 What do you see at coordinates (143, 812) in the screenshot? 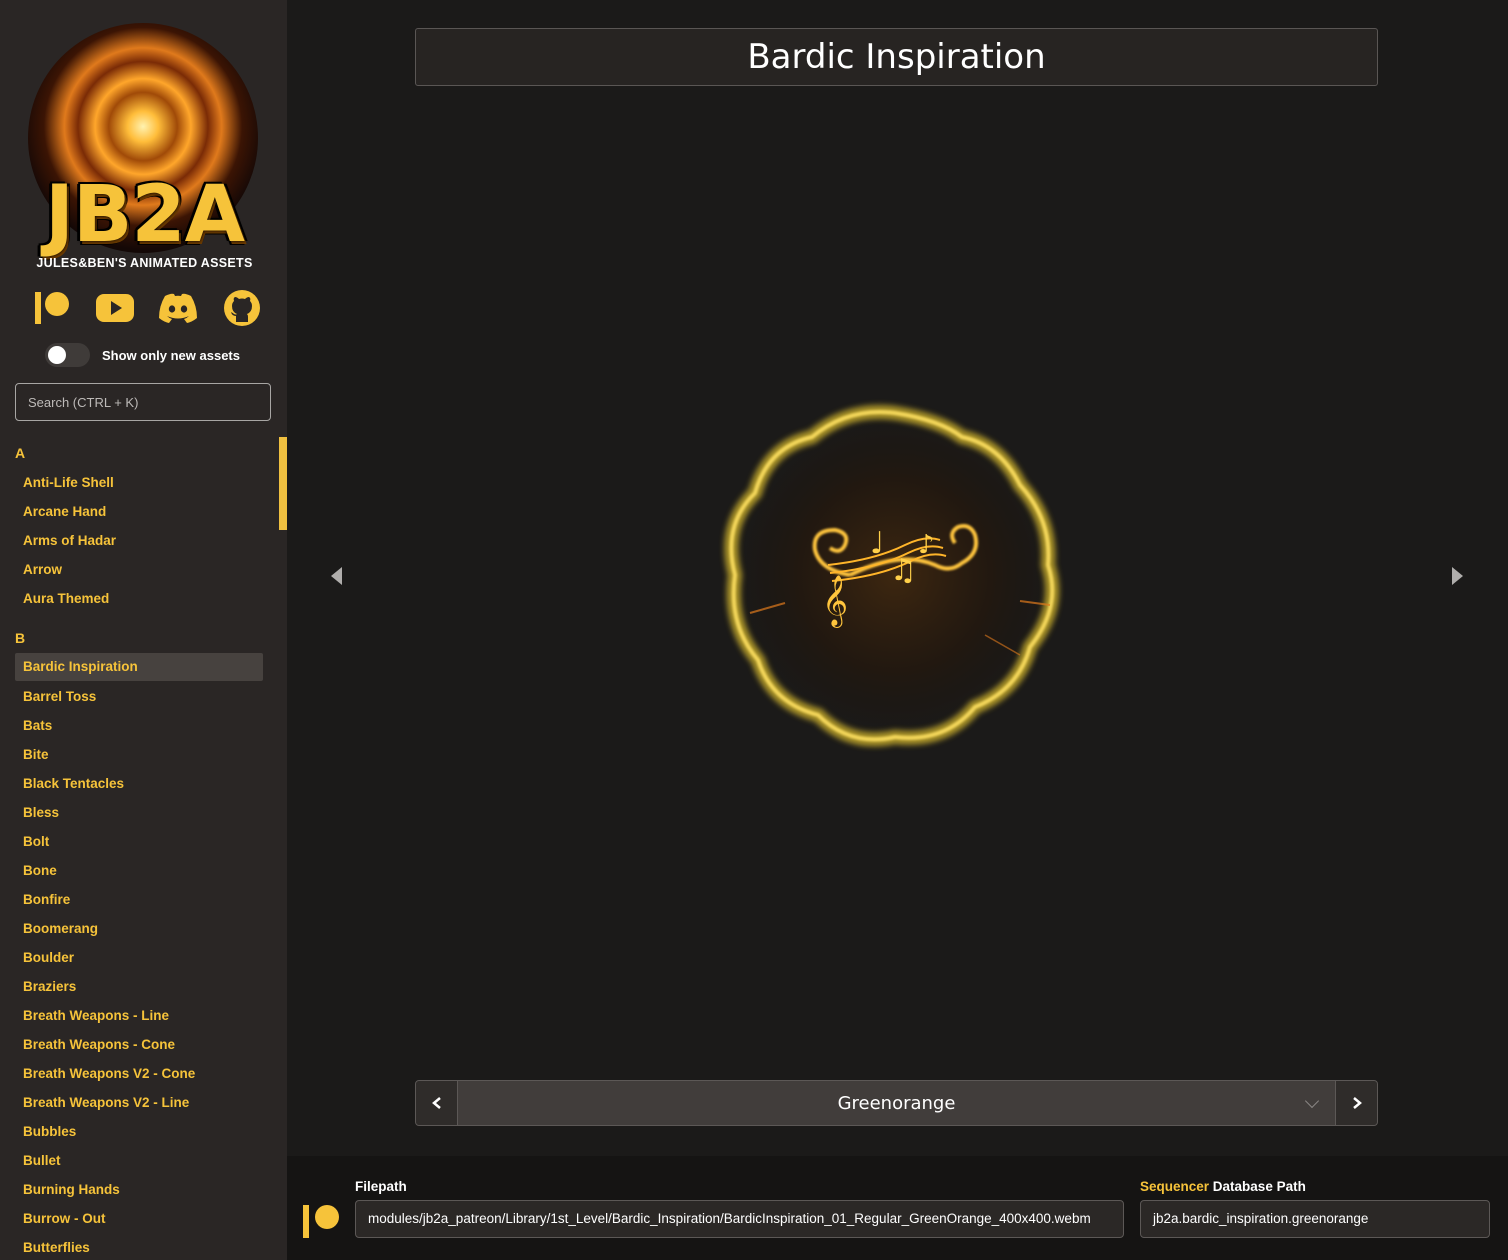
I see `sidebar-item: Bless` at bounding box center [143, 812].